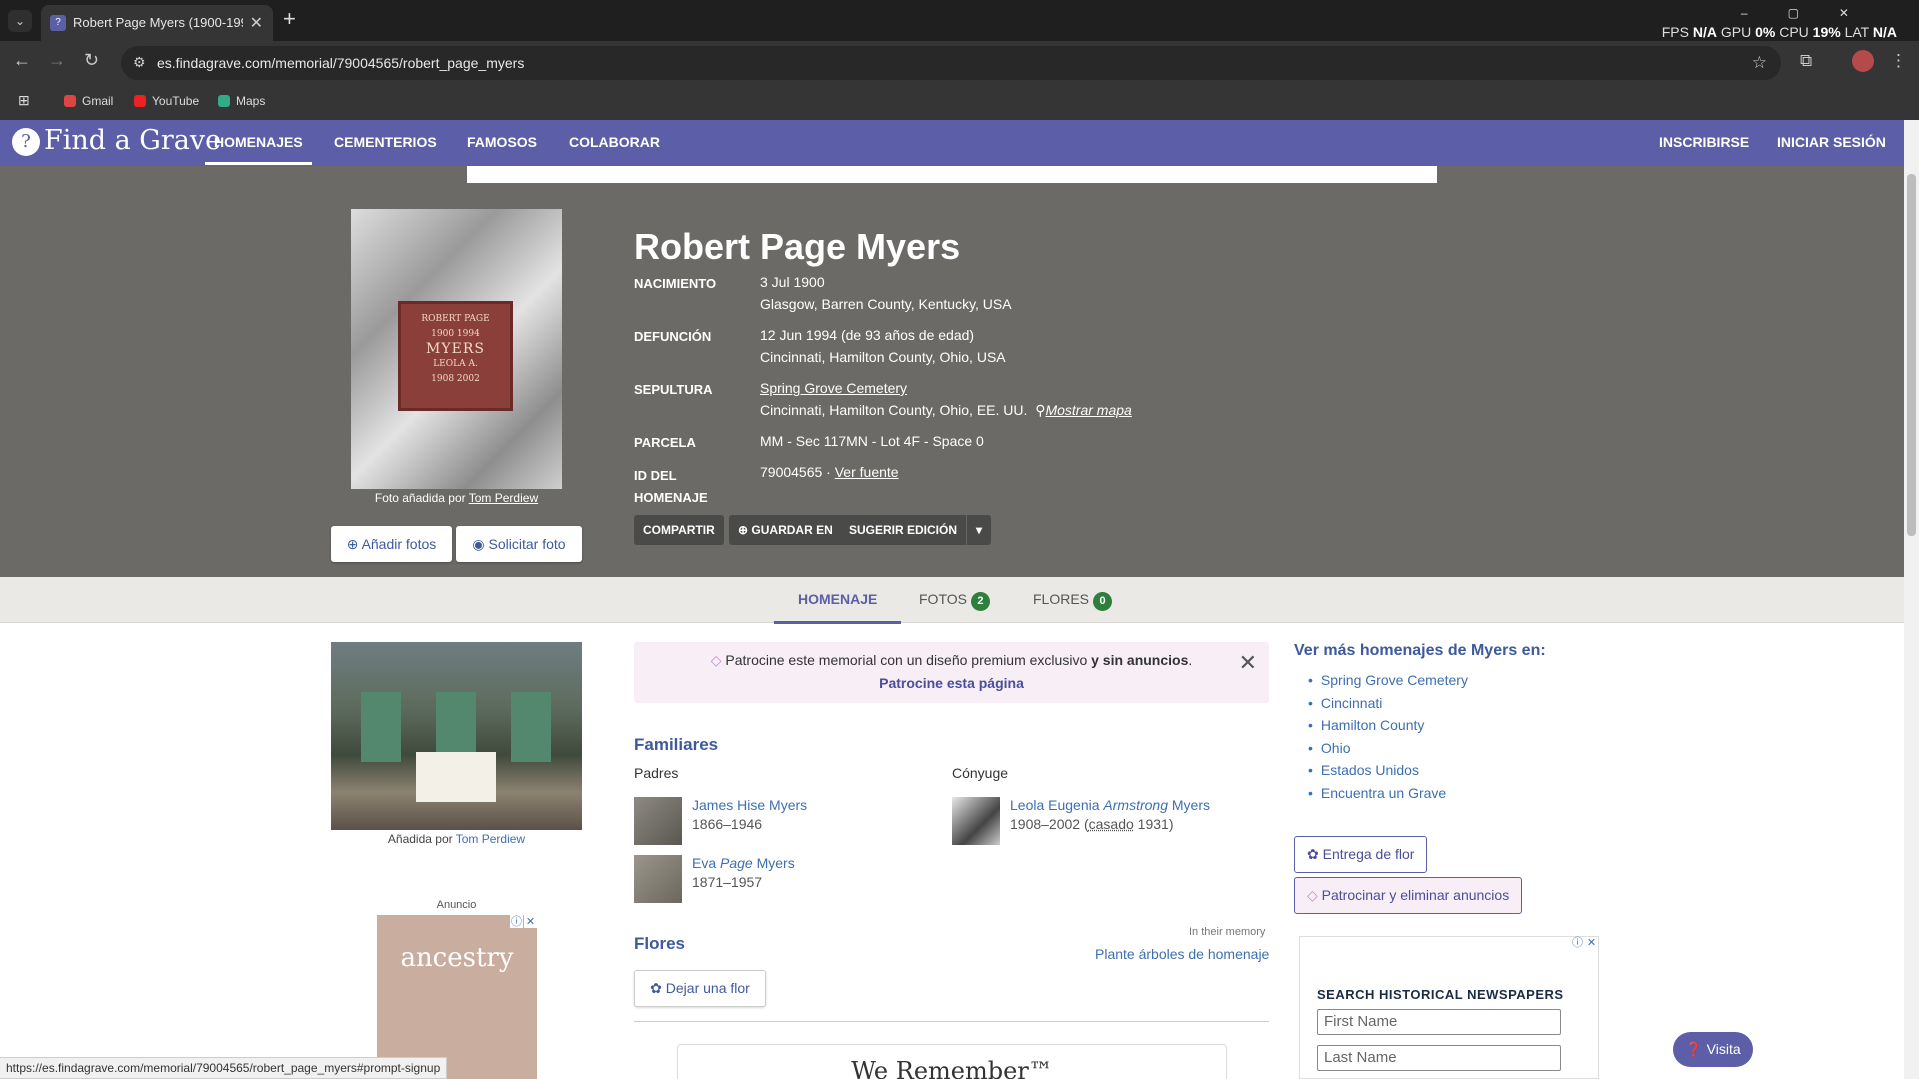 This screenshot has height=1079, width=1919. I want to click on leave-flower-label: Dejar una flor, so click(707, 988).